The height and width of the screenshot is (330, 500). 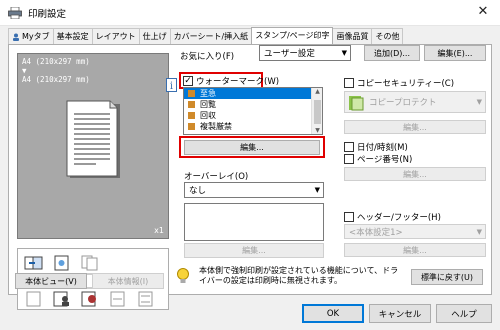 I want to click on copy-security-checkbox, so click(x=349, y=83).